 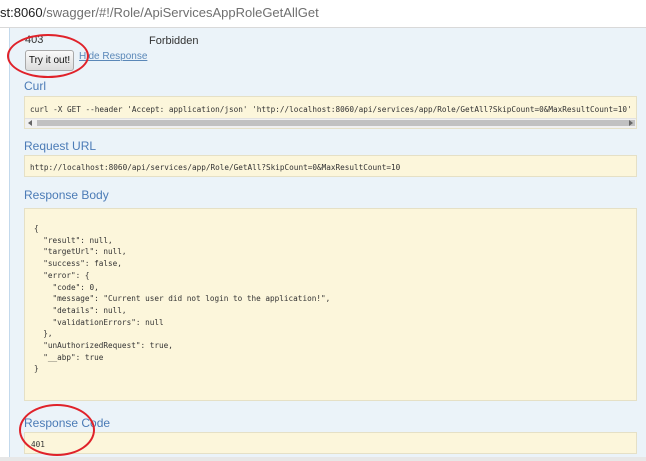 What do you see at coordinates (99, 322) in the screenshot?
I see `json-line: "validationErrors": null` at bounding box center [99, 322].